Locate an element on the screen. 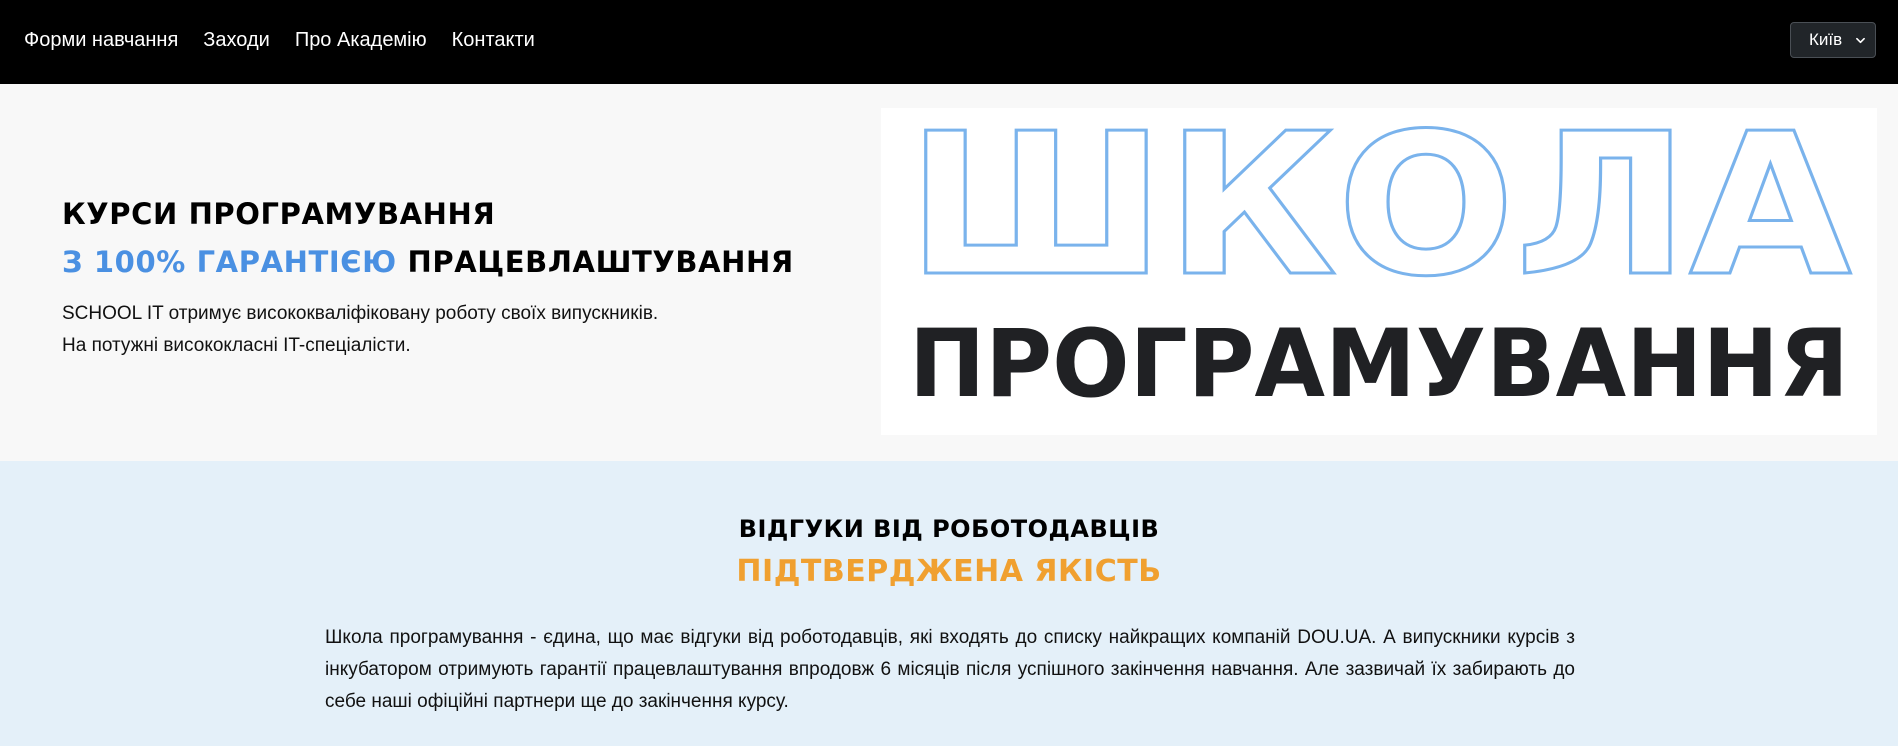 The image size is (1898, 746). nav-item-contacts: Контакти is located at coordinates (493, 40).